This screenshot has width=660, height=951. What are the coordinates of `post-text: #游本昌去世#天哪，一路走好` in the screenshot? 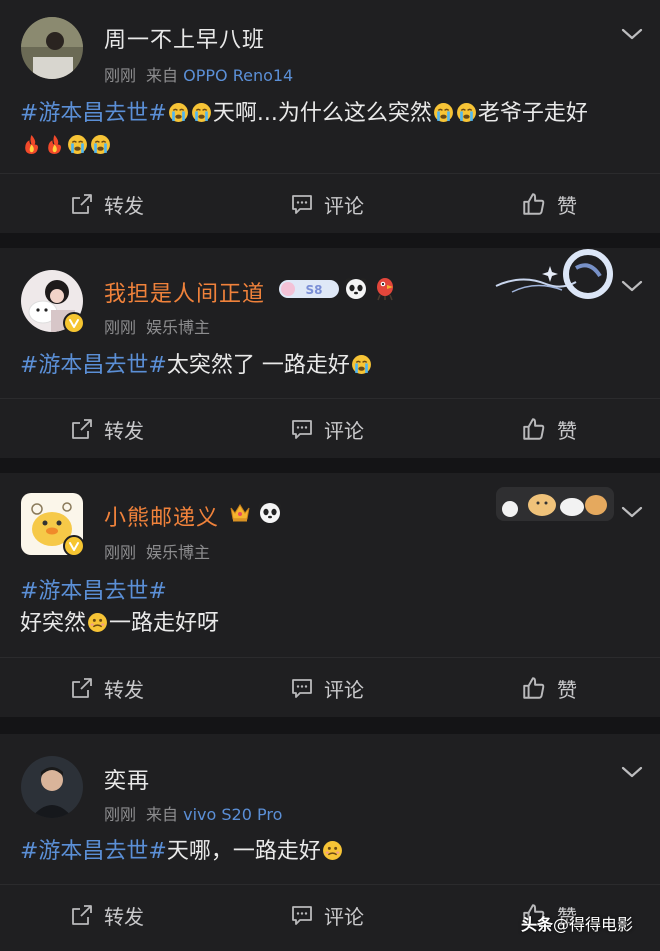 It's located at (332, 852).